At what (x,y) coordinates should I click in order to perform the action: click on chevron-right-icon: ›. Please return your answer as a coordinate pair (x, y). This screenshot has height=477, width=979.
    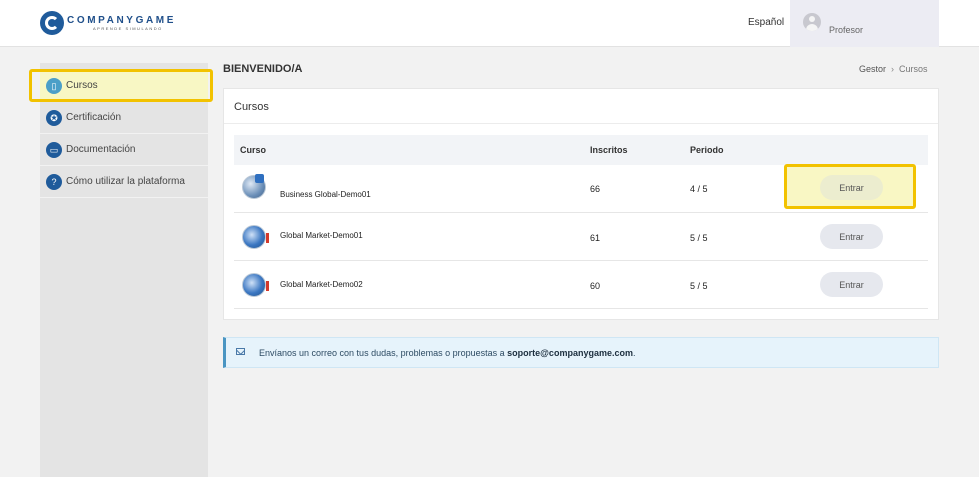
    Looking at the image, I should click on (893, 69).